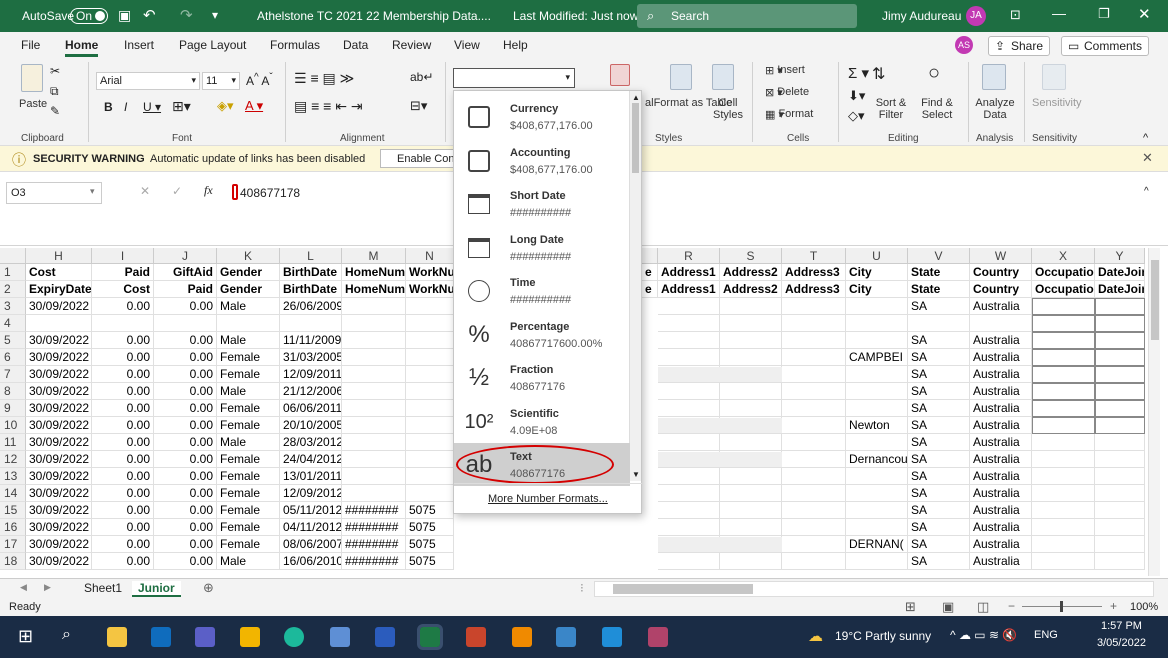 The height and width of the screenshot is (658, 1168). Describe the element at coordinates (1062, 606) in the screenshot. I see `zoom-slider` at that location.